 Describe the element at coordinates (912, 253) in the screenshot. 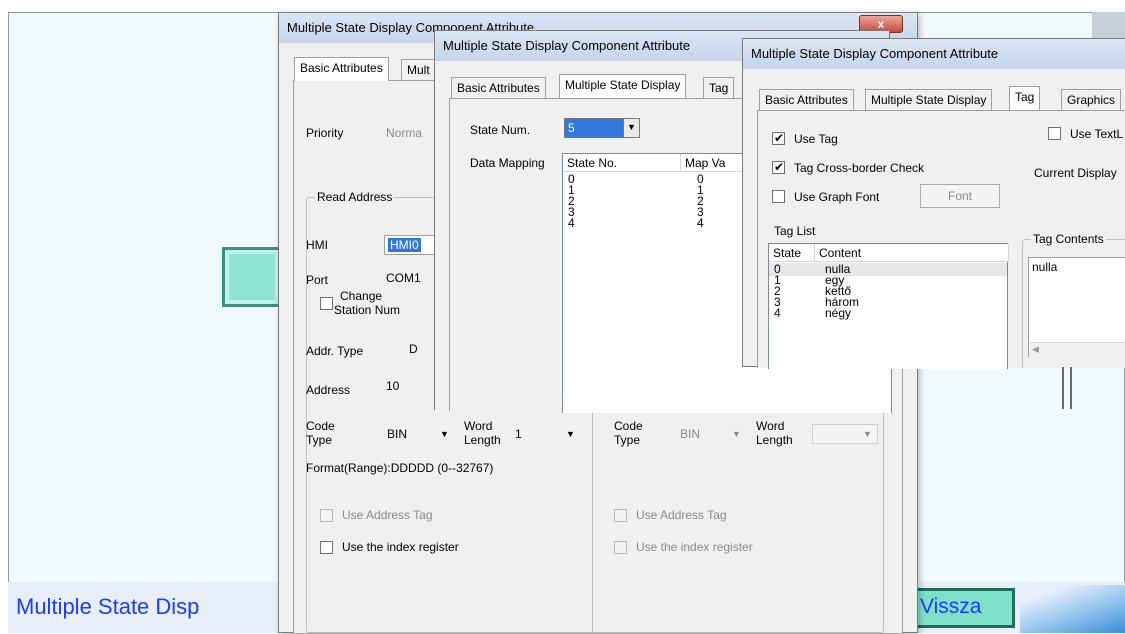

I see `col-header-content: Content` at that location.